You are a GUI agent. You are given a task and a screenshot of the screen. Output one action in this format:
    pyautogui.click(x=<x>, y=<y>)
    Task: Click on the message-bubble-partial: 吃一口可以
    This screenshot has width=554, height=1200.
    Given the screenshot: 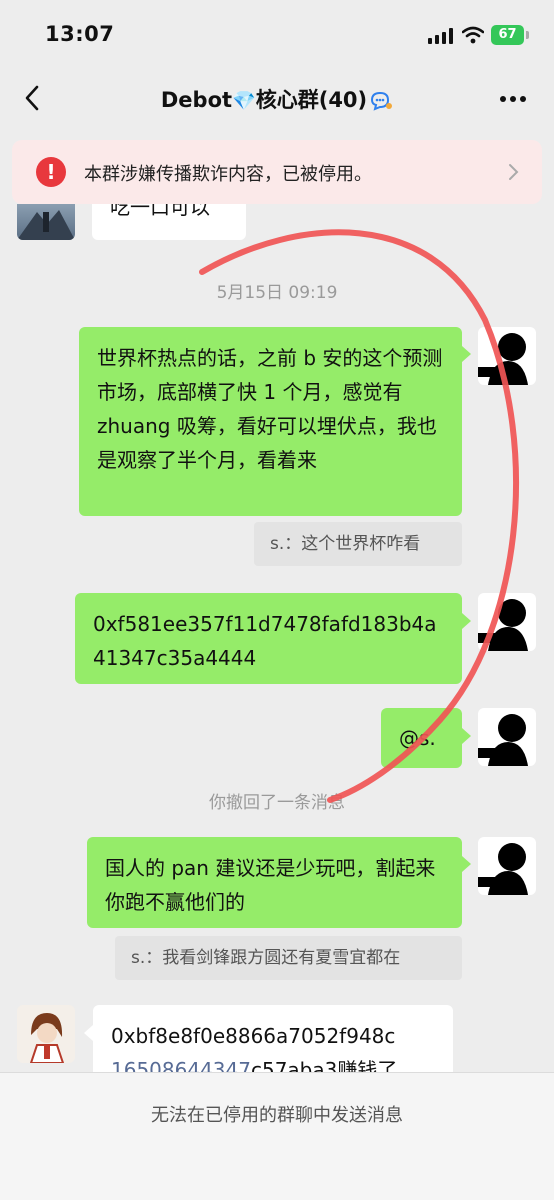 What is the action you would take?
    pyautogui.click(x=169, y=222)
    